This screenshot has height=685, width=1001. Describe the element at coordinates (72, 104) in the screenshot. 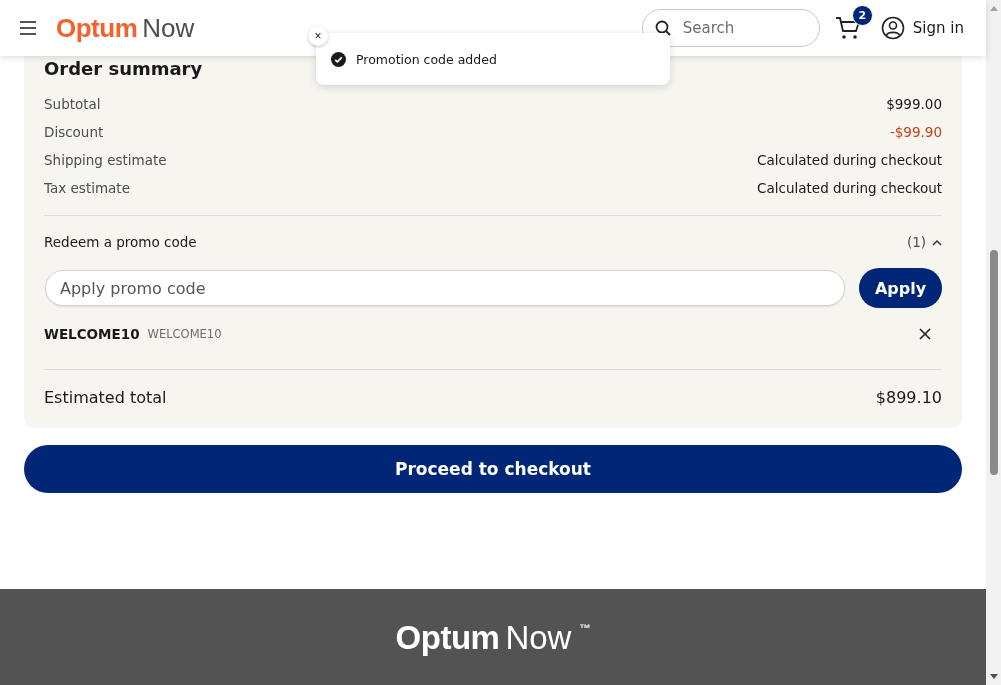

I see `summary-label: Subtotal` at that location.